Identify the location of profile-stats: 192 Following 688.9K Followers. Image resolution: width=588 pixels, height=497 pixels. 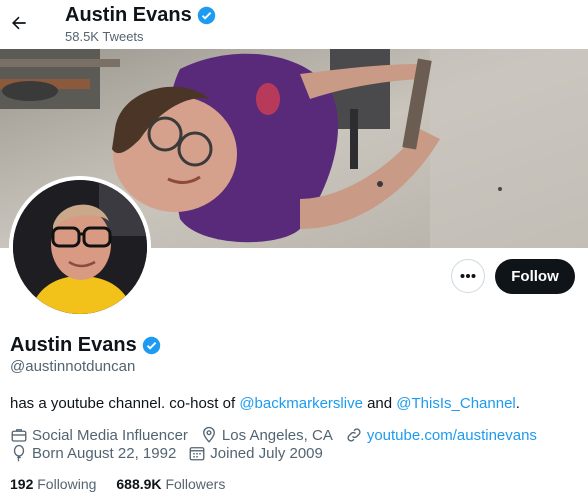
(117, 484).